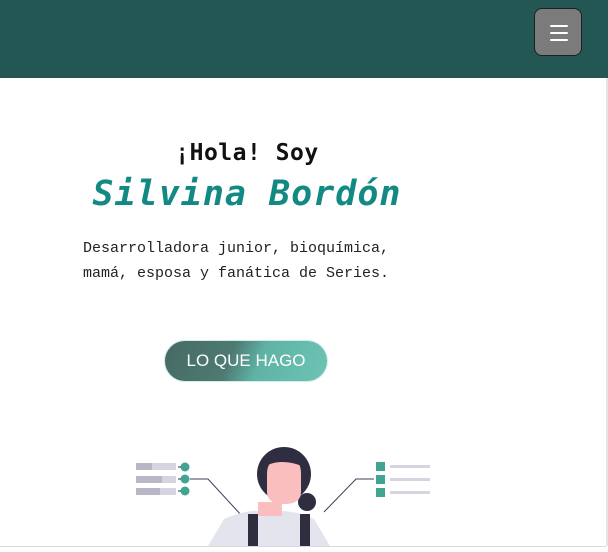 This screenshot has height=552, width=608. Describe the element at coordinates (236, 248) in the screenshot. I see `hero-description-line: Desarrolladora junior, bioquímica,` at that location.